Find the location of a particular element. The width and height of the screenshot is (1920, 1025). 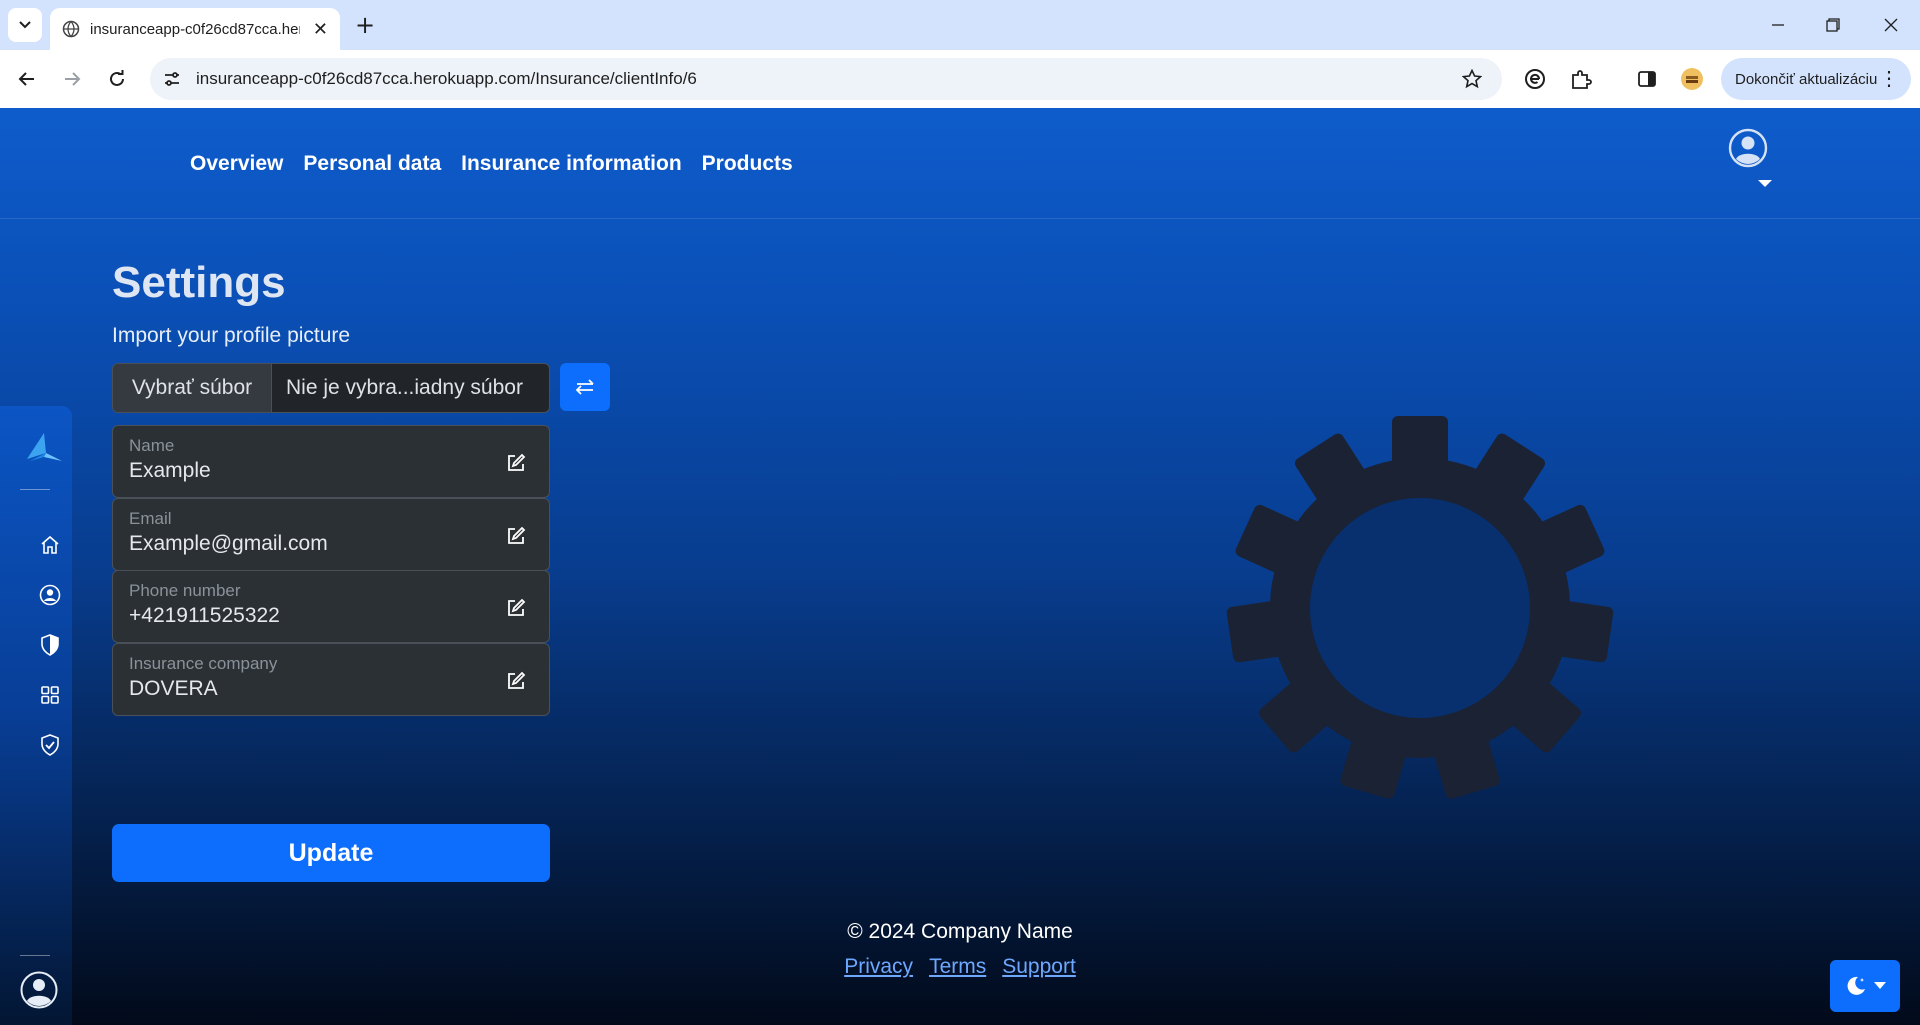

footer-links: Privacy Terms Support is located at coordinates (960, 967).